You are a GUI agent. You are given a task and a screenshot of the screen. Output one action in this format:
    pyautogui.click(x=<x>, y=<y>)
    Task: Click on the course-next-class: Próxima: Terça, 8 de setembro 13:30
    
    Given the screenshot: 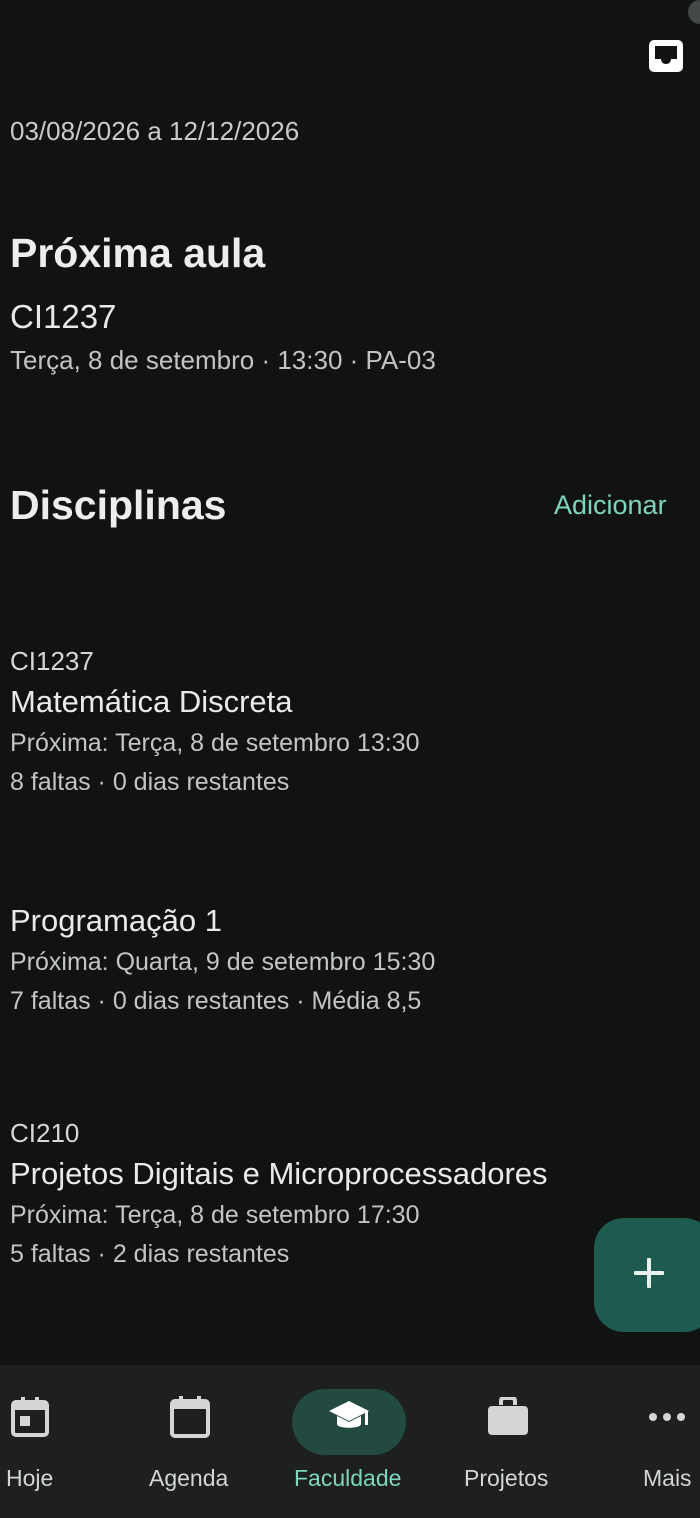 What is the action you would take?
    pyautogui.click(x=215, y=743)
    